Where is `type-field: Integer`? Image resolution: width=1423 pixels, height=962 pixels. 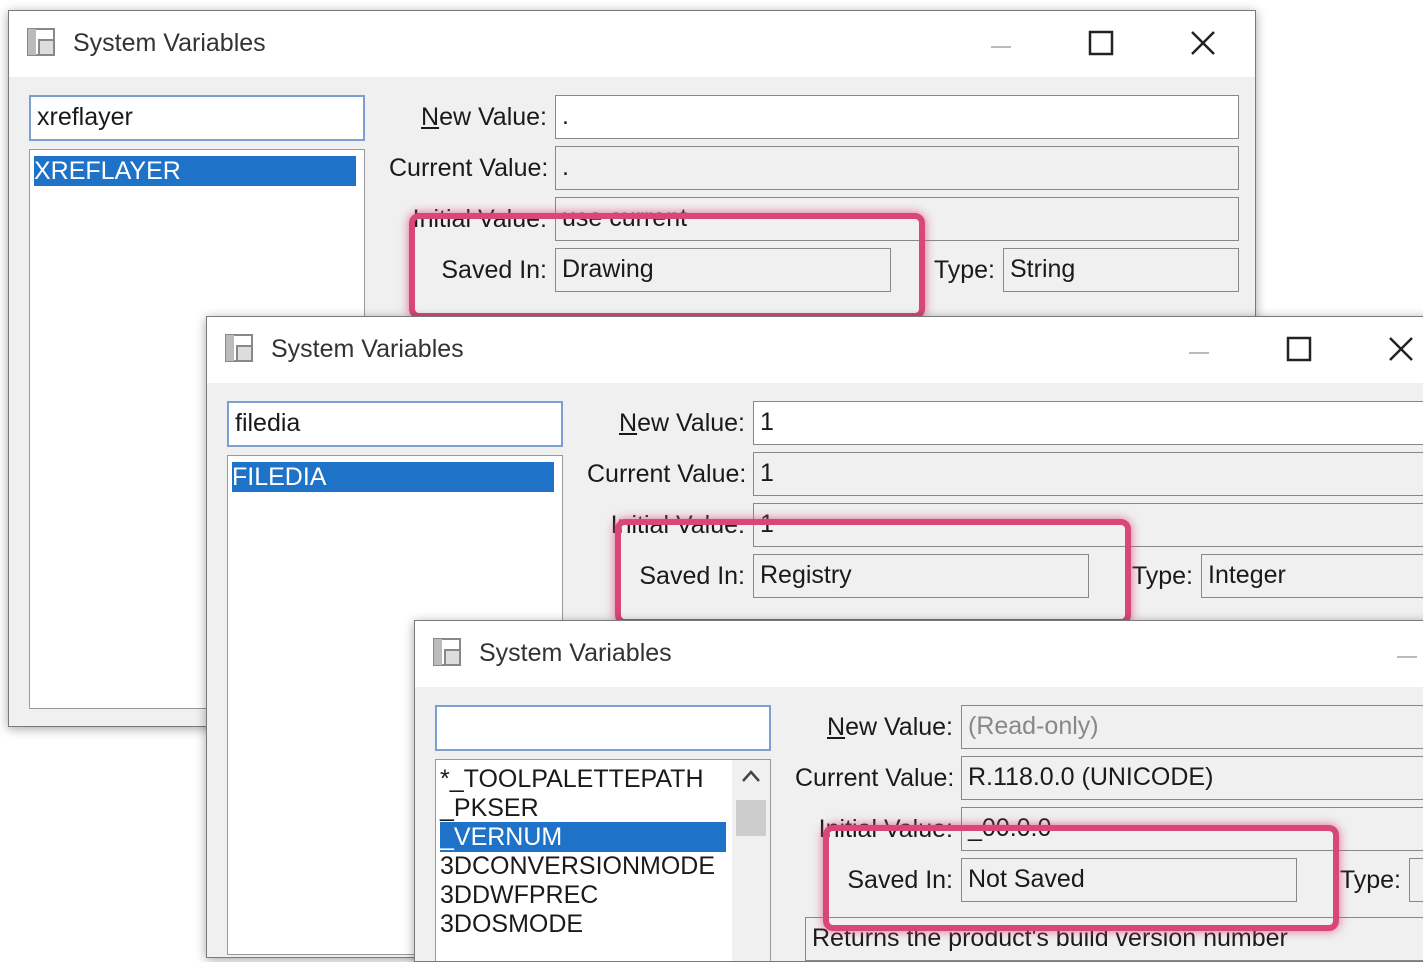 type-field: Integer is located at coordinates (1312, 576).